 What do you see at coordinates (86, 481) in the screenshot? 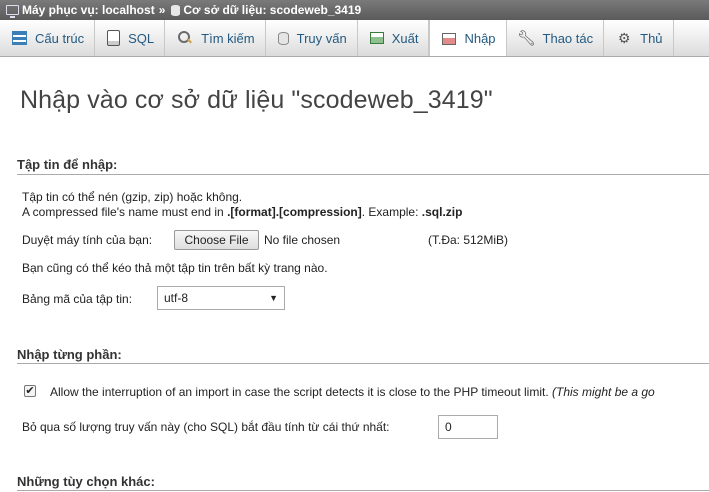
I see `other-section-legend: Những tùy chọn khác:` at bounding box center [86, 481].